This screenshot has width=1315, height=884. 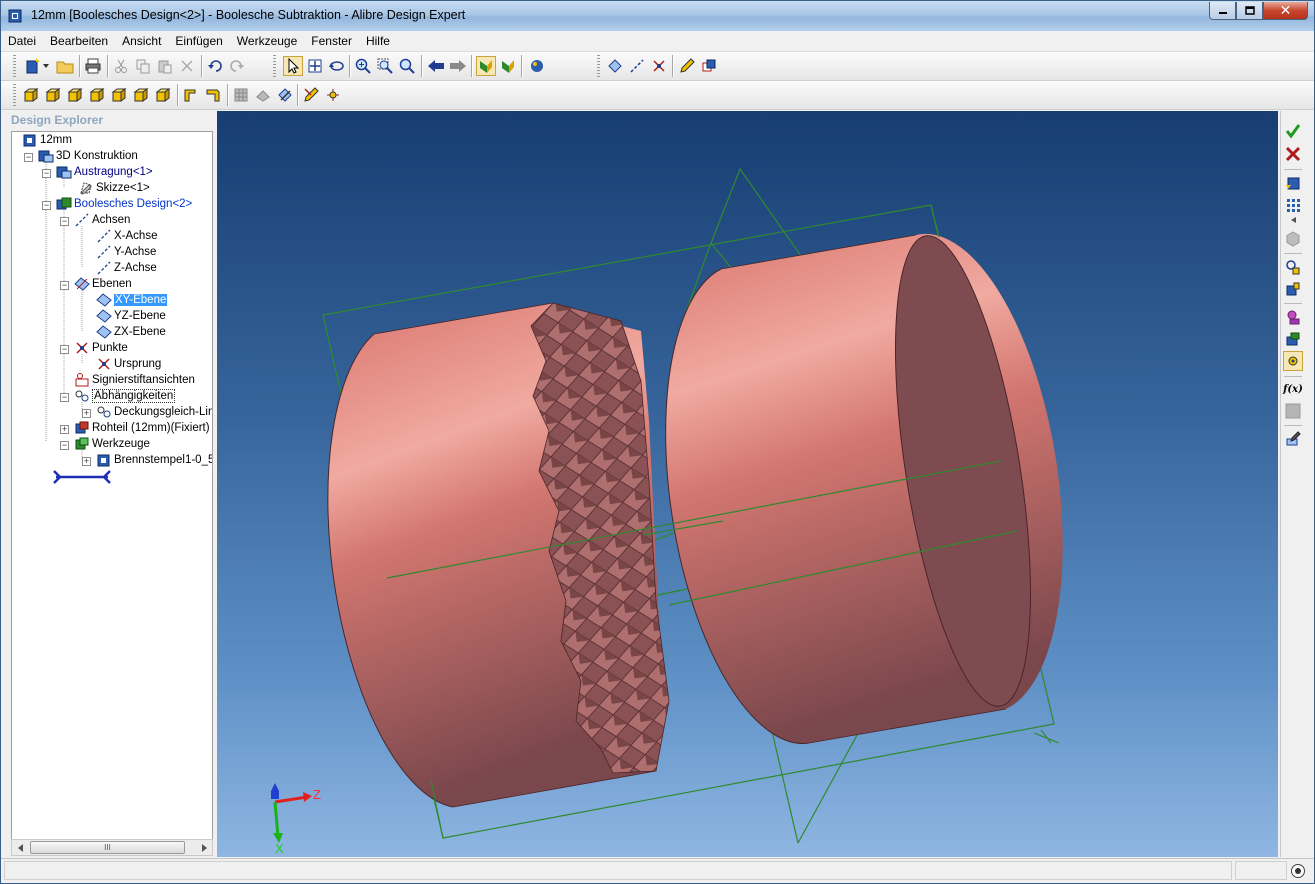 I want to click on insert-part-button, so click(x=1293, y=289).